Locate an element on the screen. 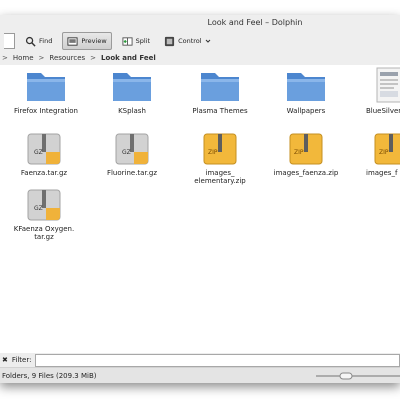 This screenshot has width=400, height=400. archive-item: GZ Fluorine.tar.gz is located at coordinates (132, 155).